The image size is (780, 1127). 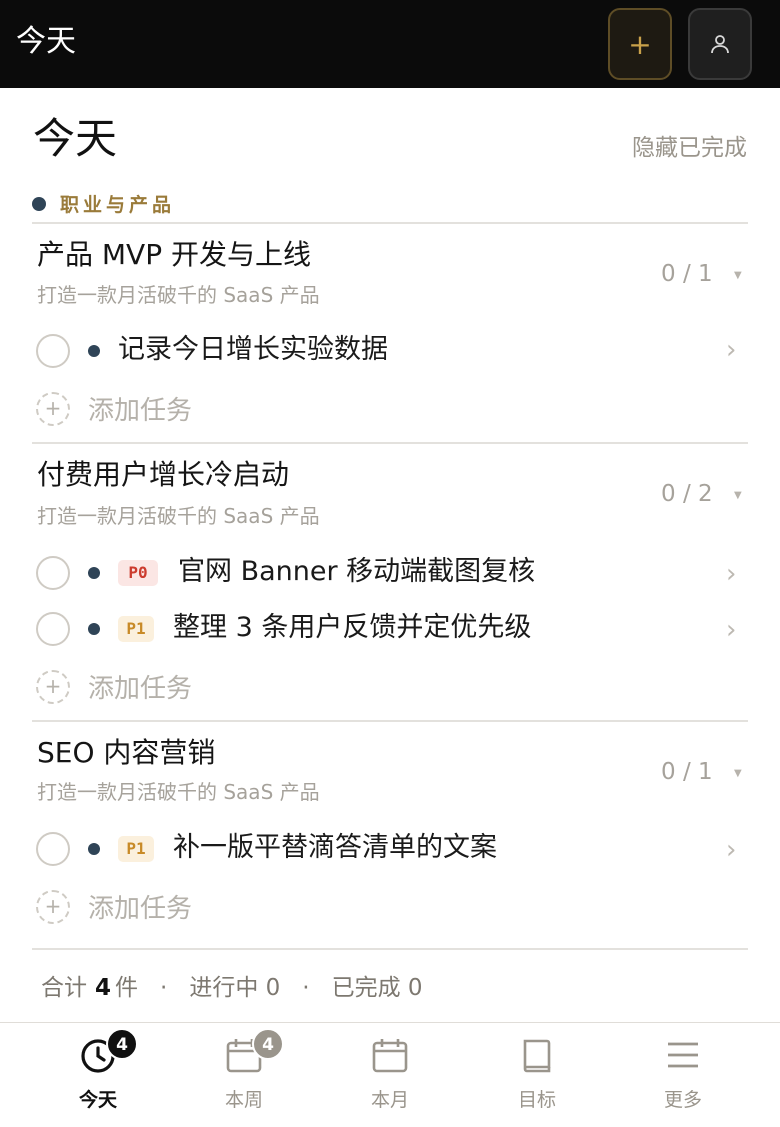 What do you see at coordinates (235, 988) in the screenshot?
I see `summary-in-progress: 进行中 0` at bounding box center [235, 988].